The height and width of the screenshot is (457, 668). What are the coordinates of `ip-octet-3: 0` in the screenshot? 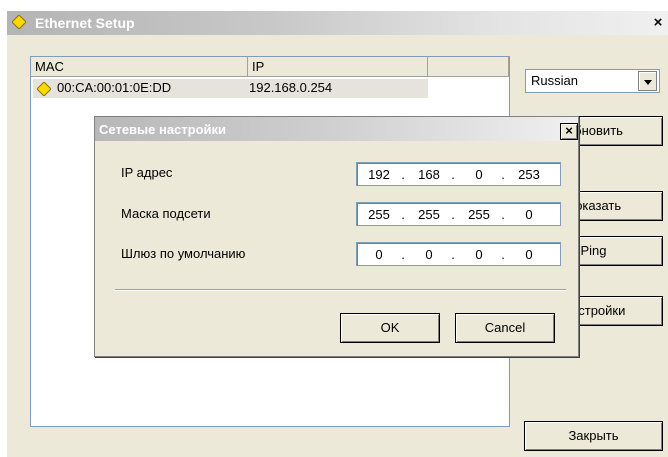 It's located at (479, 174).